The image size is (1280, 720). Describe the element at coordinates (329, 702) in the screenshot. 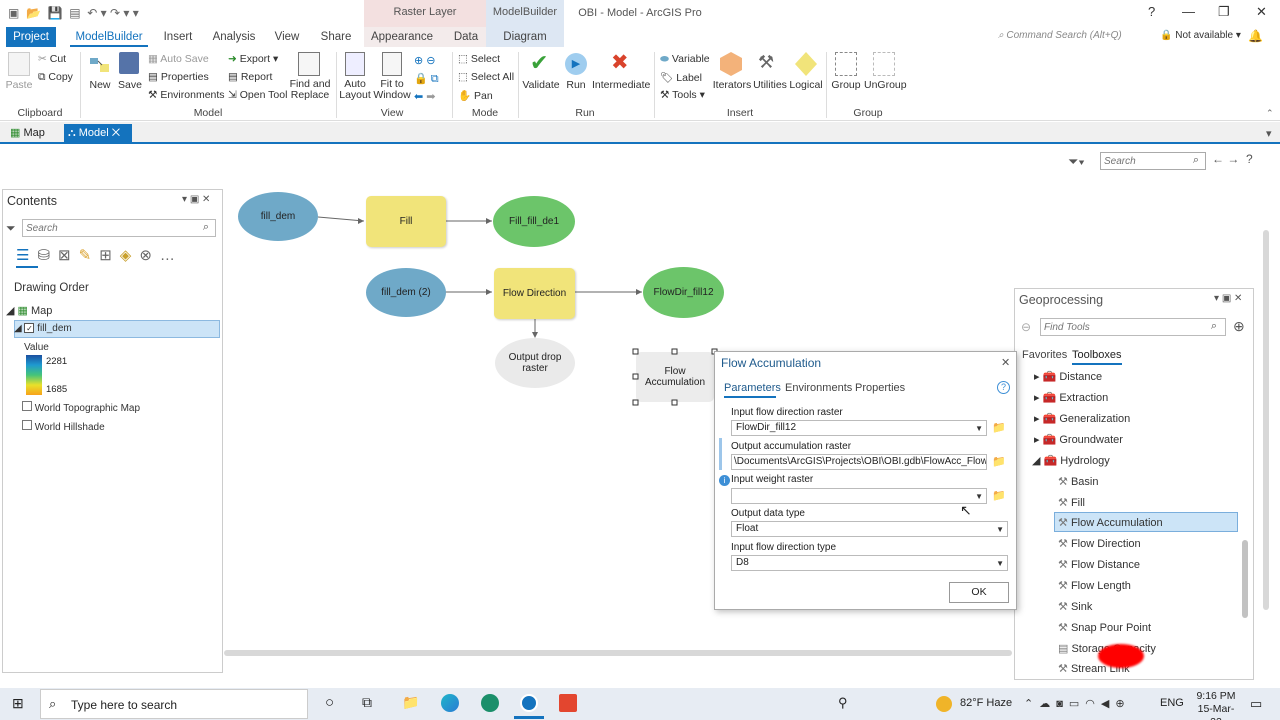

I see `cortana-icon: ○` at that location.